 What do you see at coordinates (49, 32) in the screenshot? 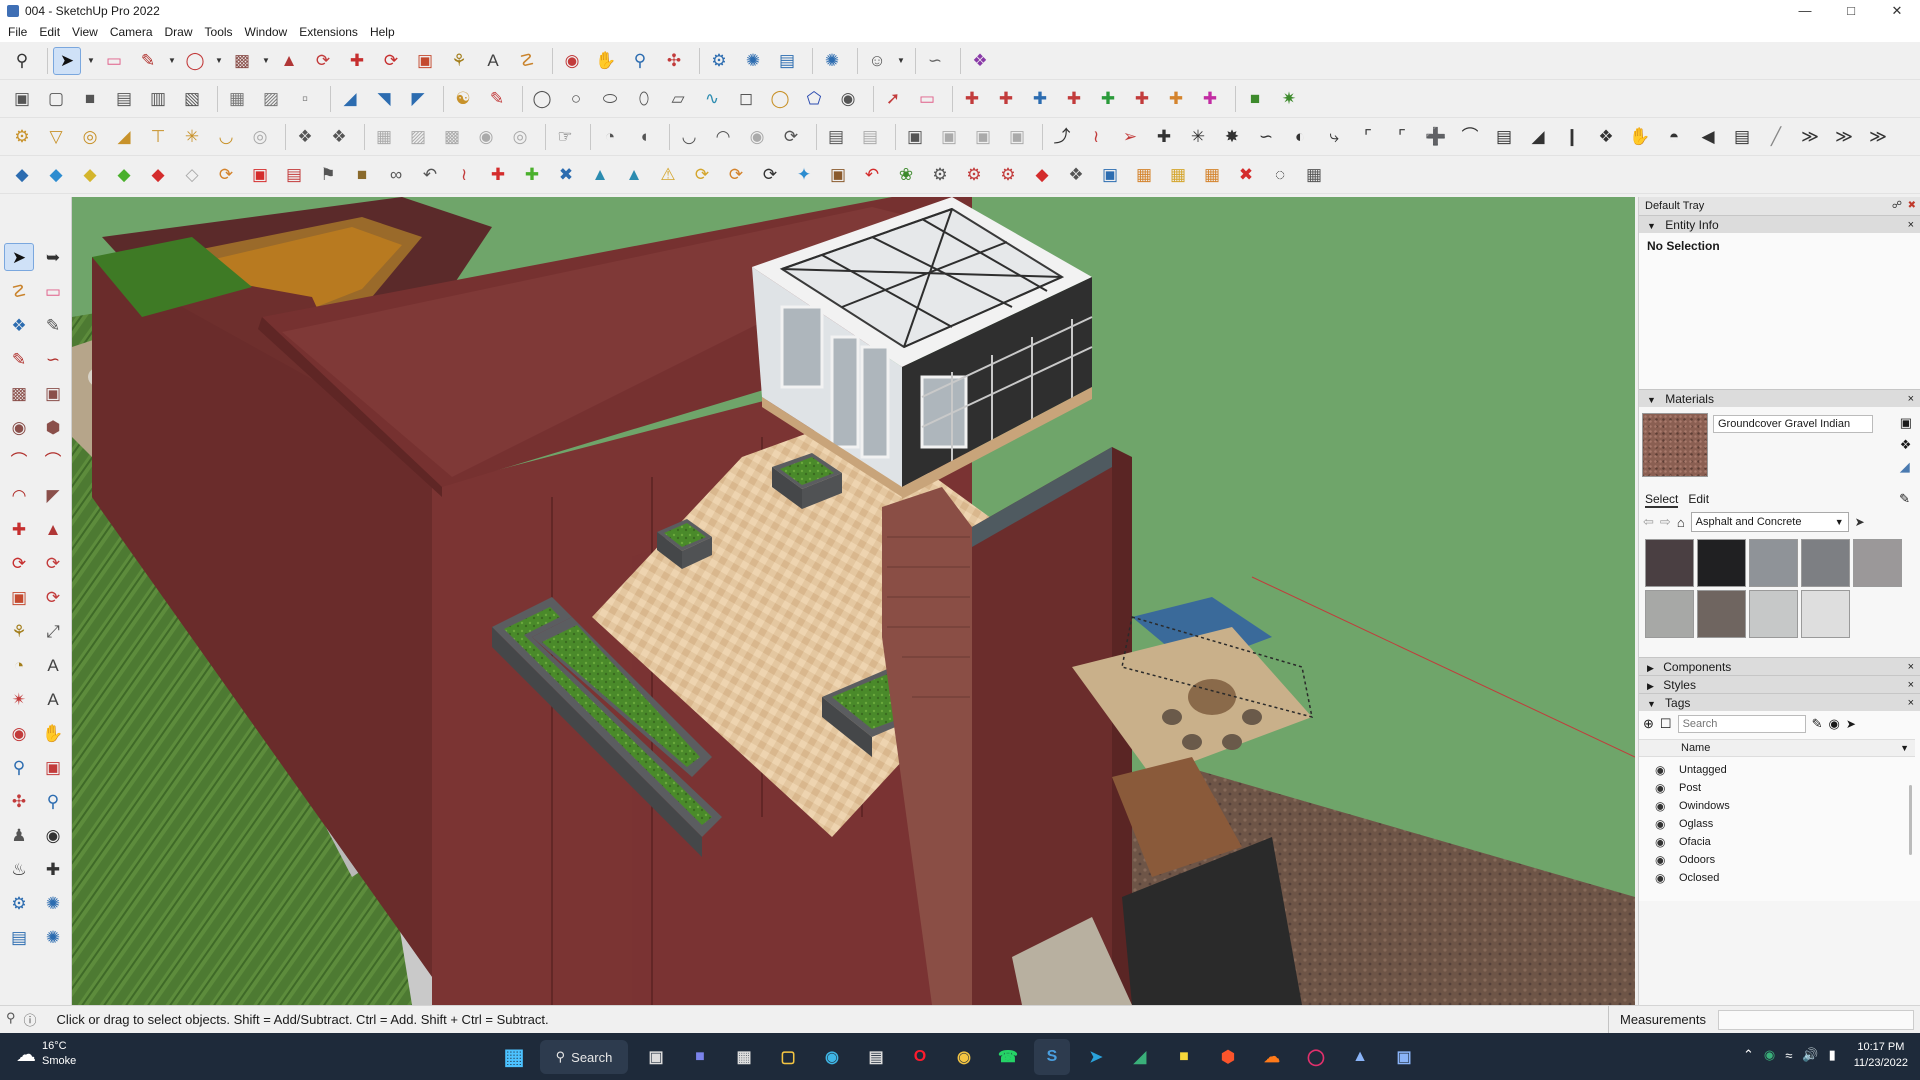
I see `menu-edit: Edit` at bounding box center [49, 32].